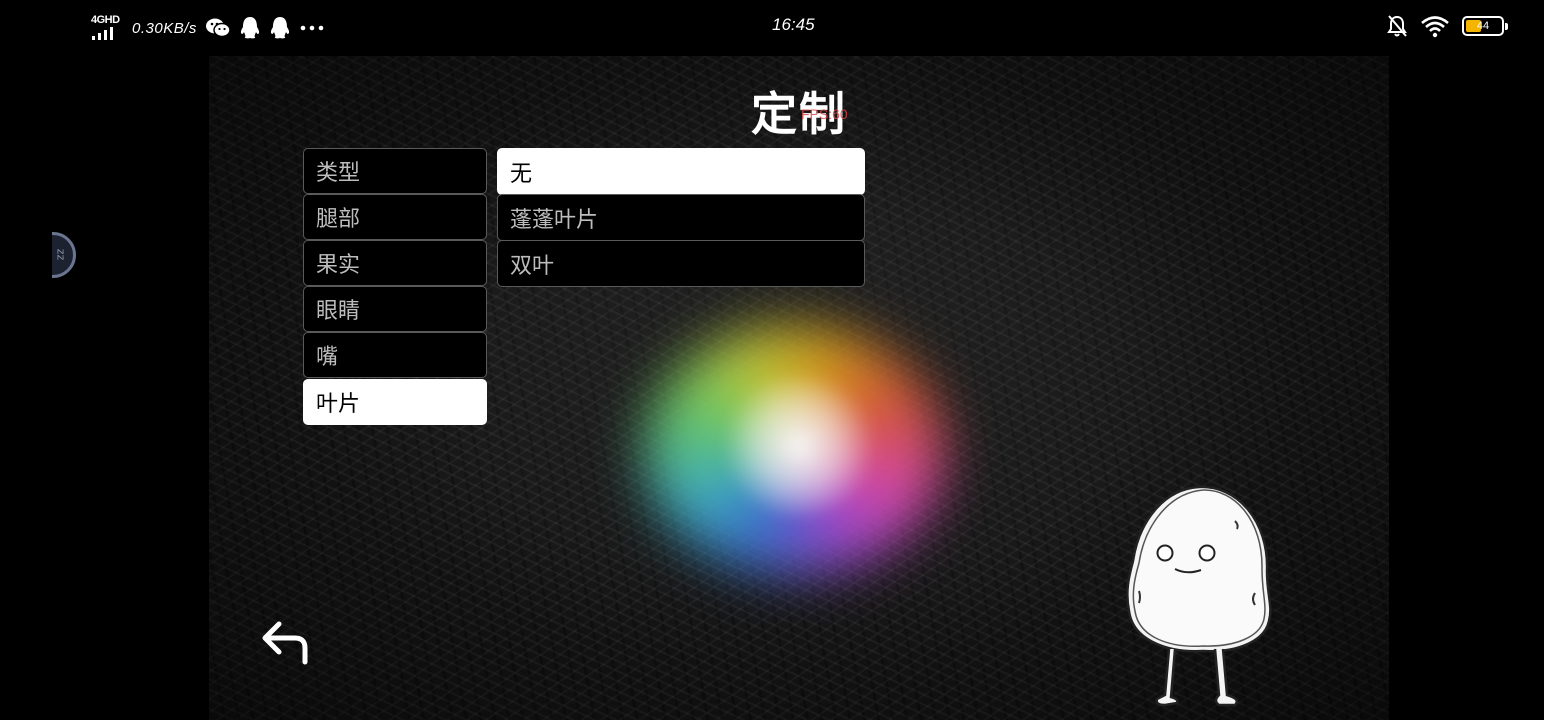  Describe the element at coordinates (554, 220) in the screenshot. I see `option-label: 蓬蓬叶片` at that location.